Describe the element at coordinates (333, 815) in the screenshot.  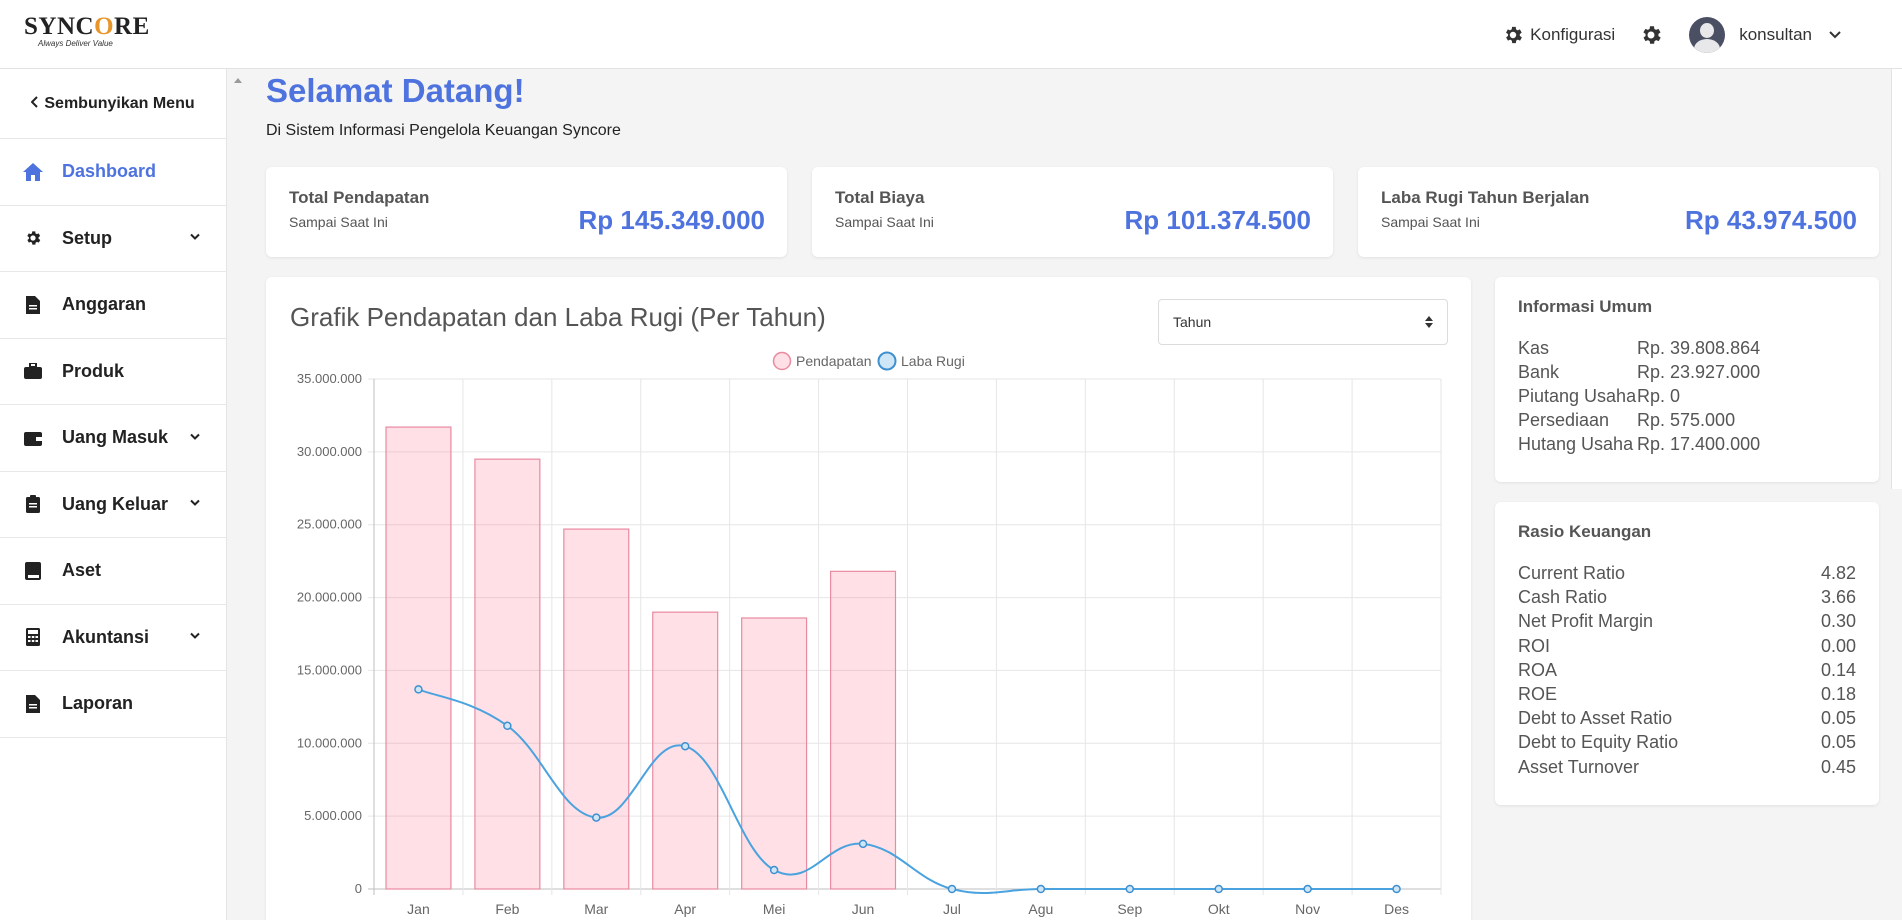
I see `y-tick-label: 5.000.000` at that location.